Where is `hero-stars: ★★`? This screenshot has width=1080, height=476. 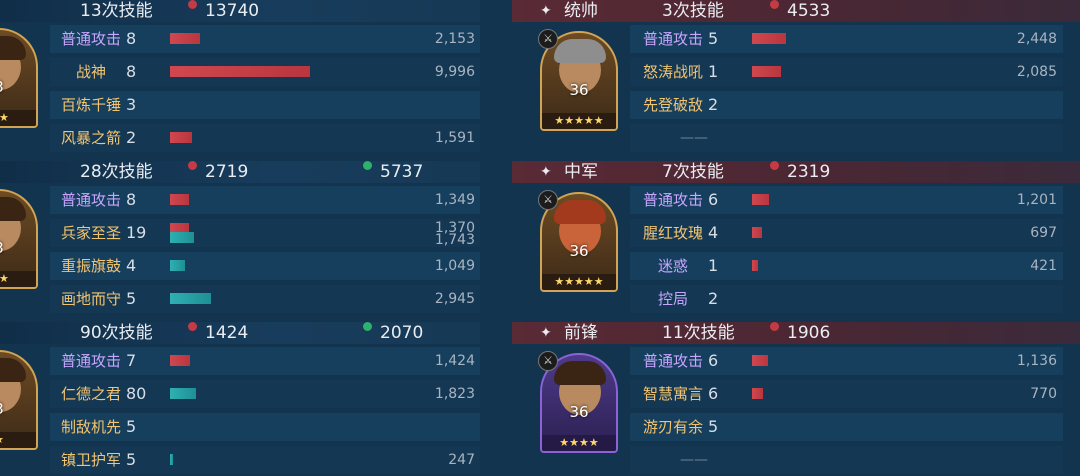
hero-stars: ★★ is located at coordinates (18, 118).